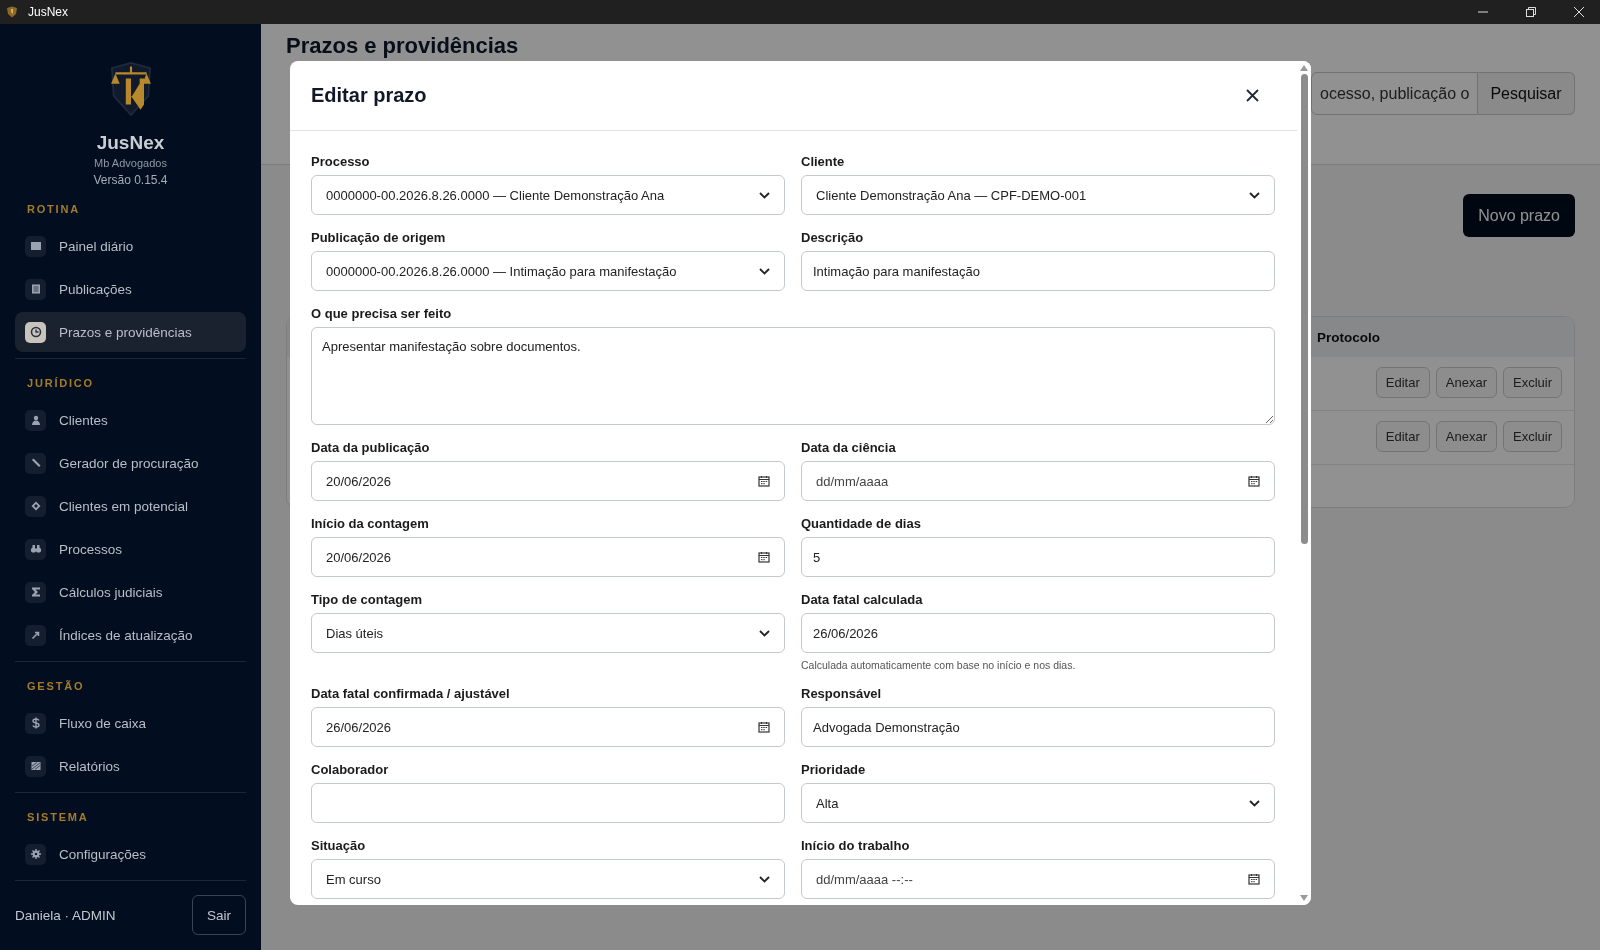 This screenshot has height=950, width=1600. Describe the element at coordinates (130, 549) in the screenshot. I see `nav-item: Processos` at that location.